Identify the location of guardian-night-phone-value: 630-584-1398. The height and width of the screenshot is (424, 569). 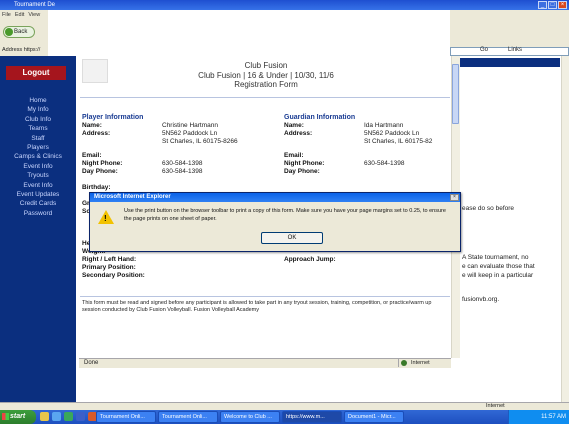
(384, 163).